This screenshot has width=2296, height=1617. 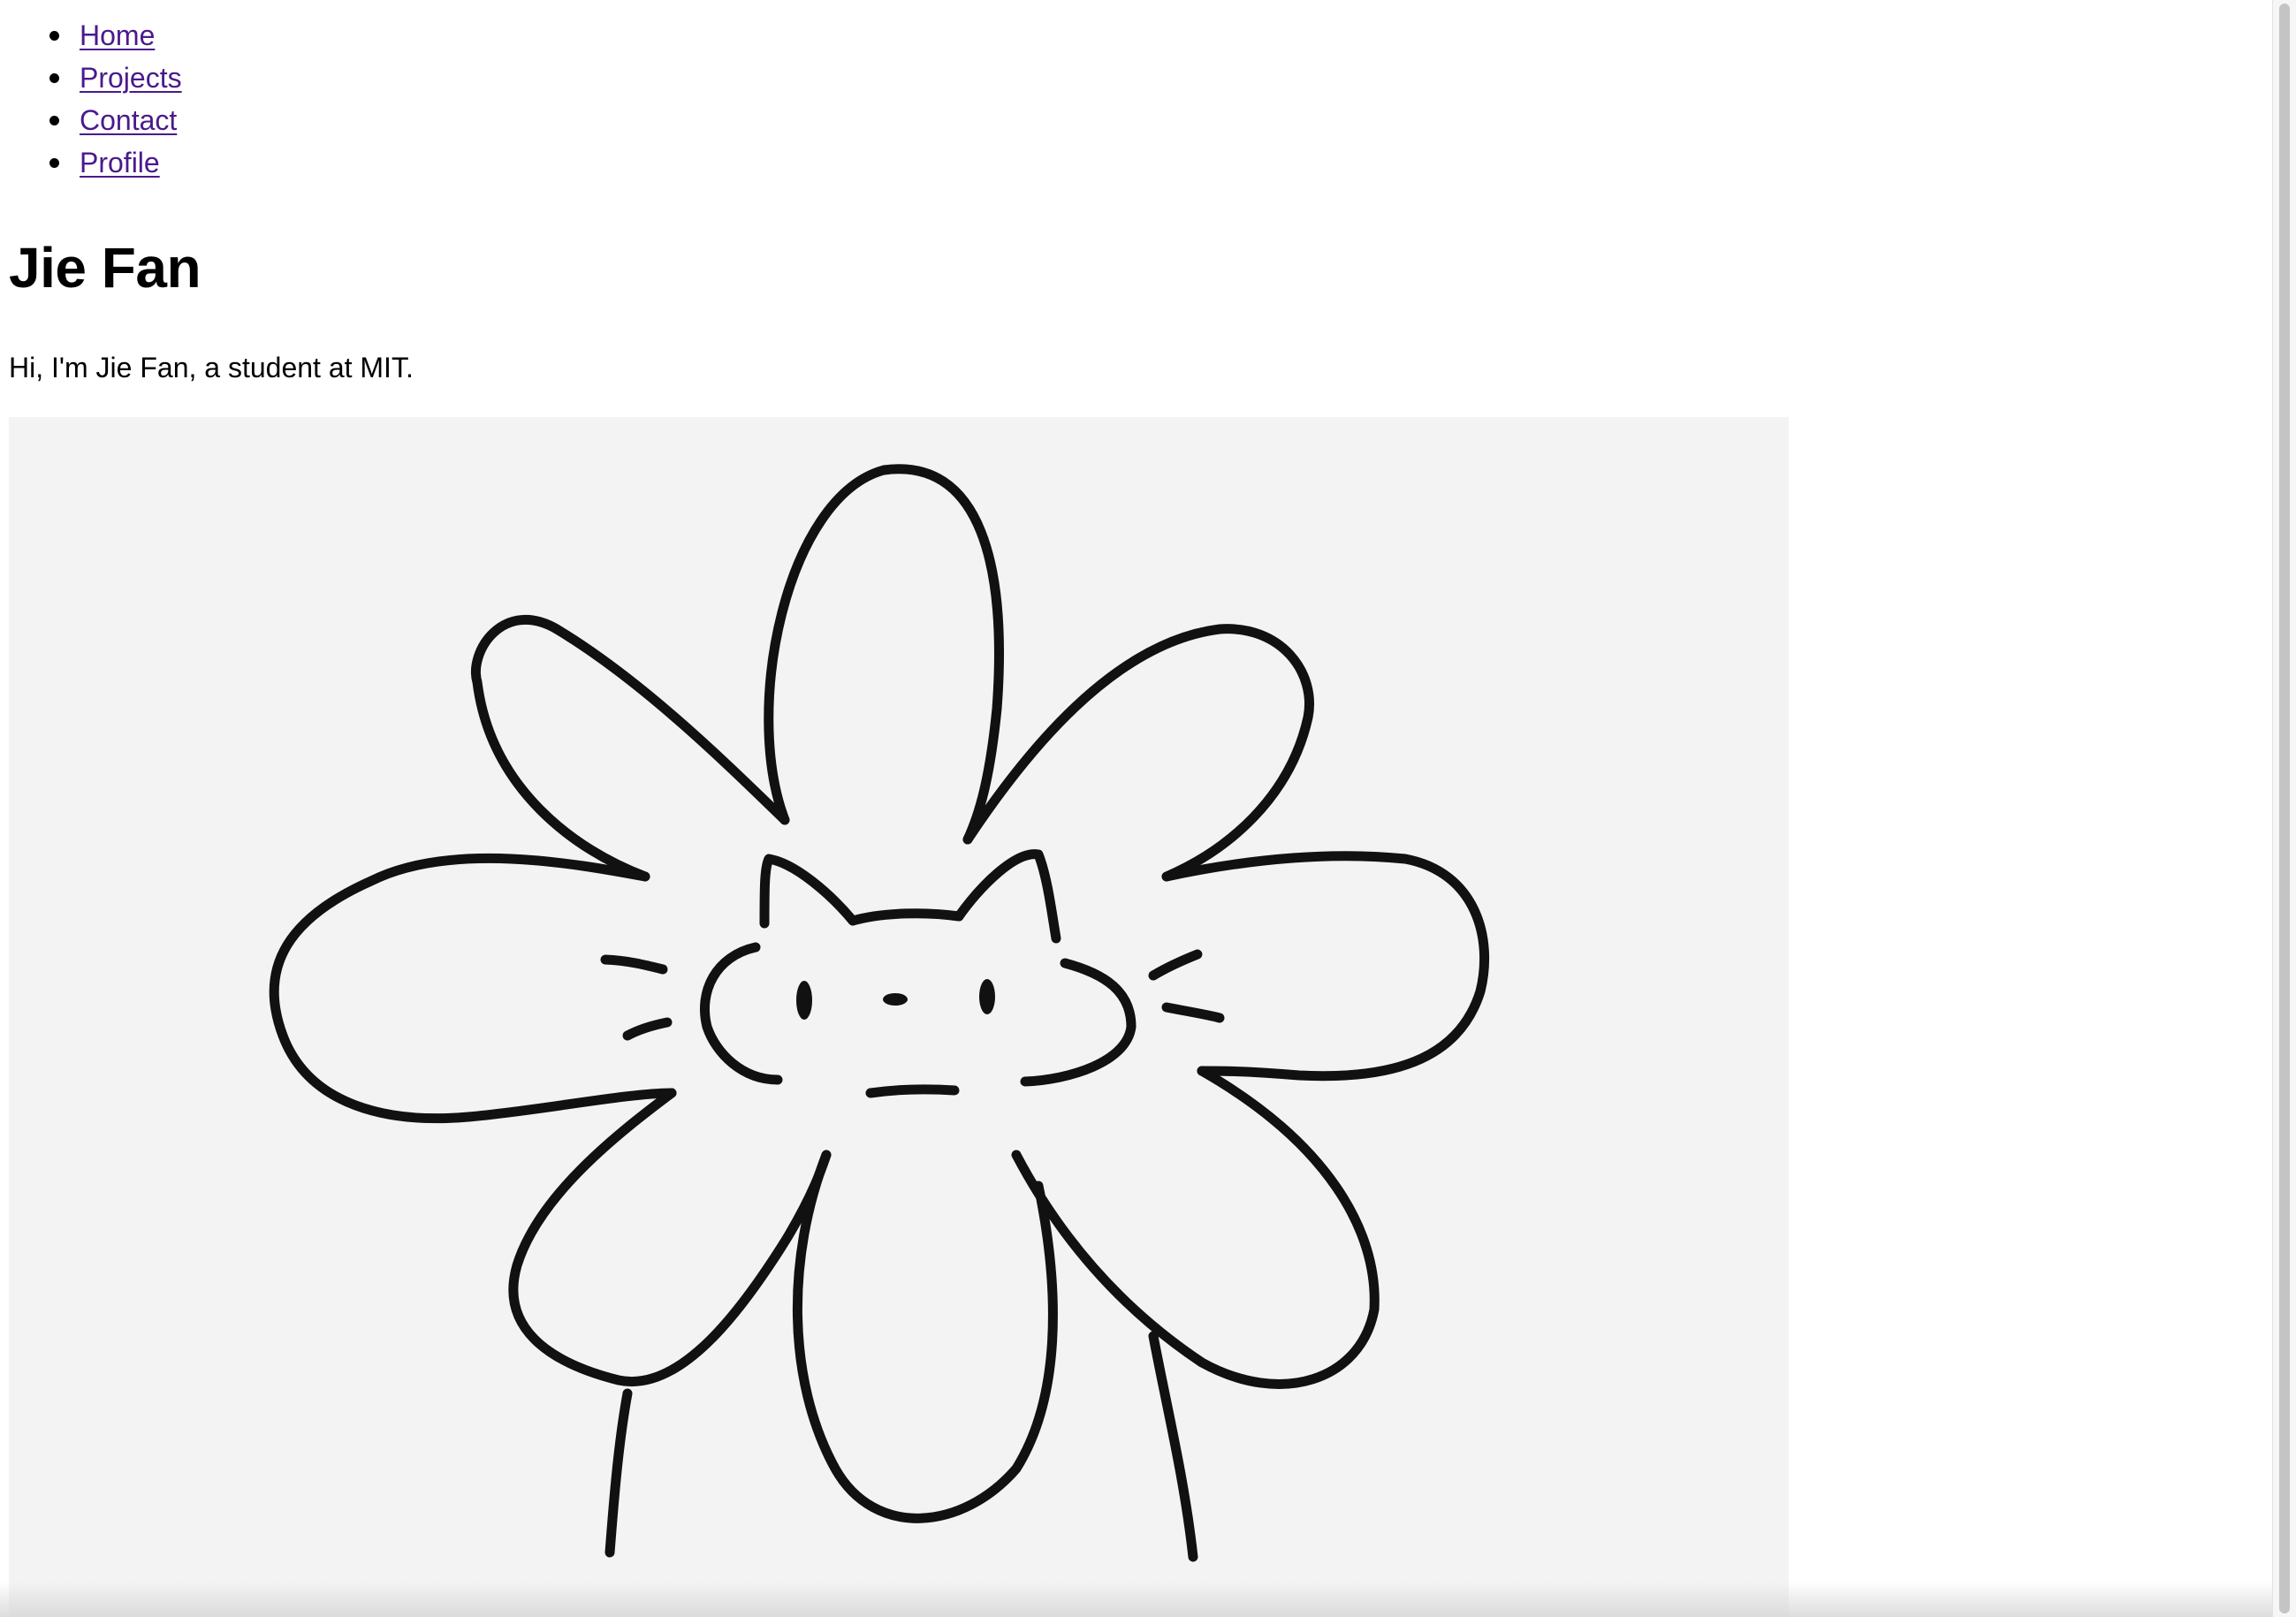 I want to click on page-title: Jie Fan, so click(x=105, y=268).